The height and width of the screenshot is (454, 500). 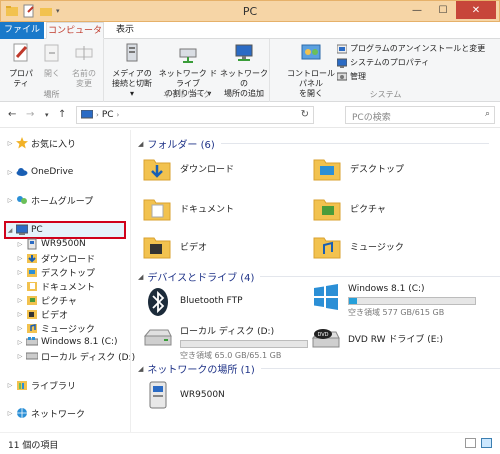 I want to click on folder-item-videos: ビデオ, so click(x=174, y=246).